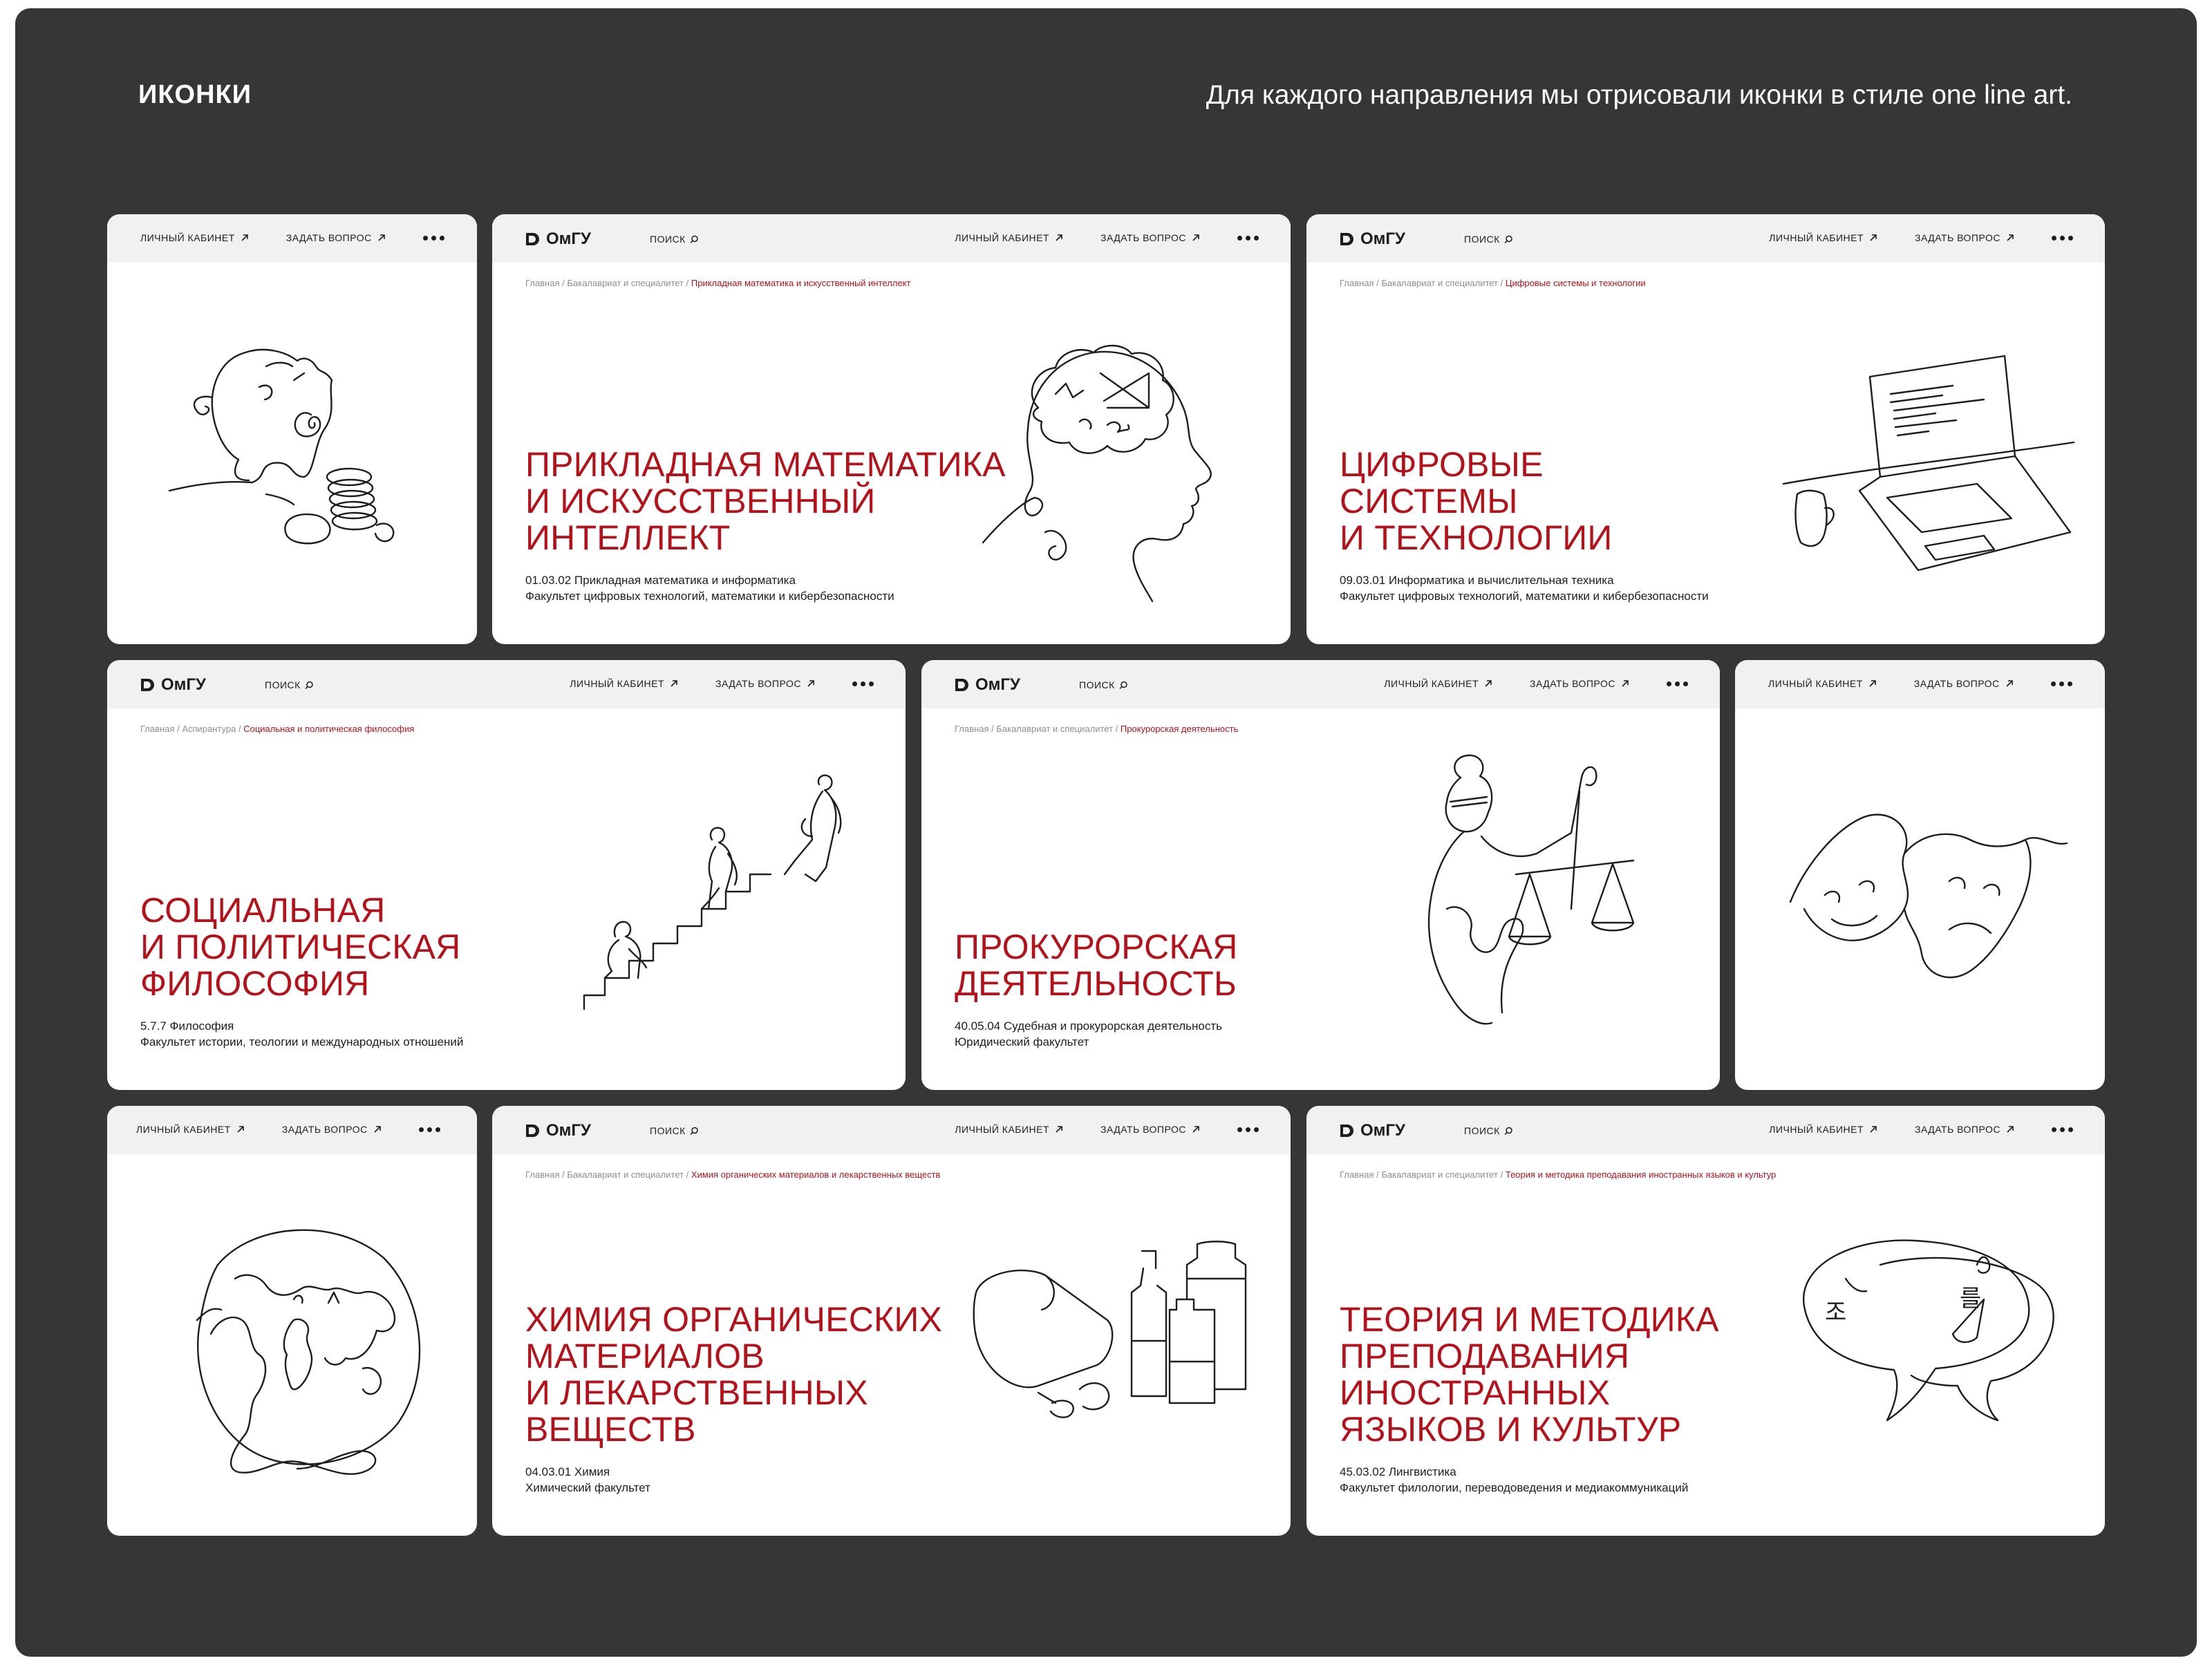  I want to click on faculty-name: Юридический факультет, so click(1022, 1041).